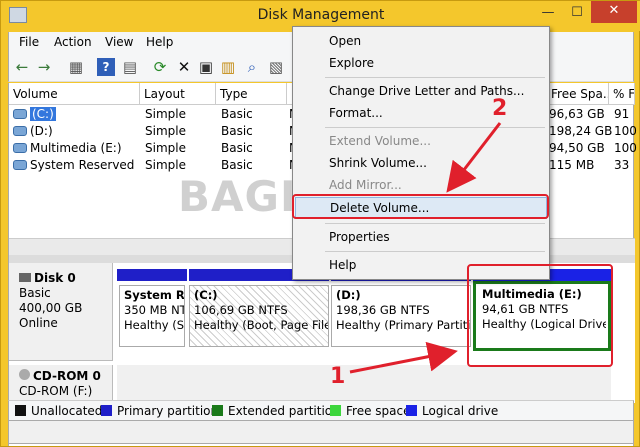 This screenshot has width=640, height=447. Describe the element at coordinates (74, 94) in the screenshot. I see `col-header-volume: Volume` at that location.